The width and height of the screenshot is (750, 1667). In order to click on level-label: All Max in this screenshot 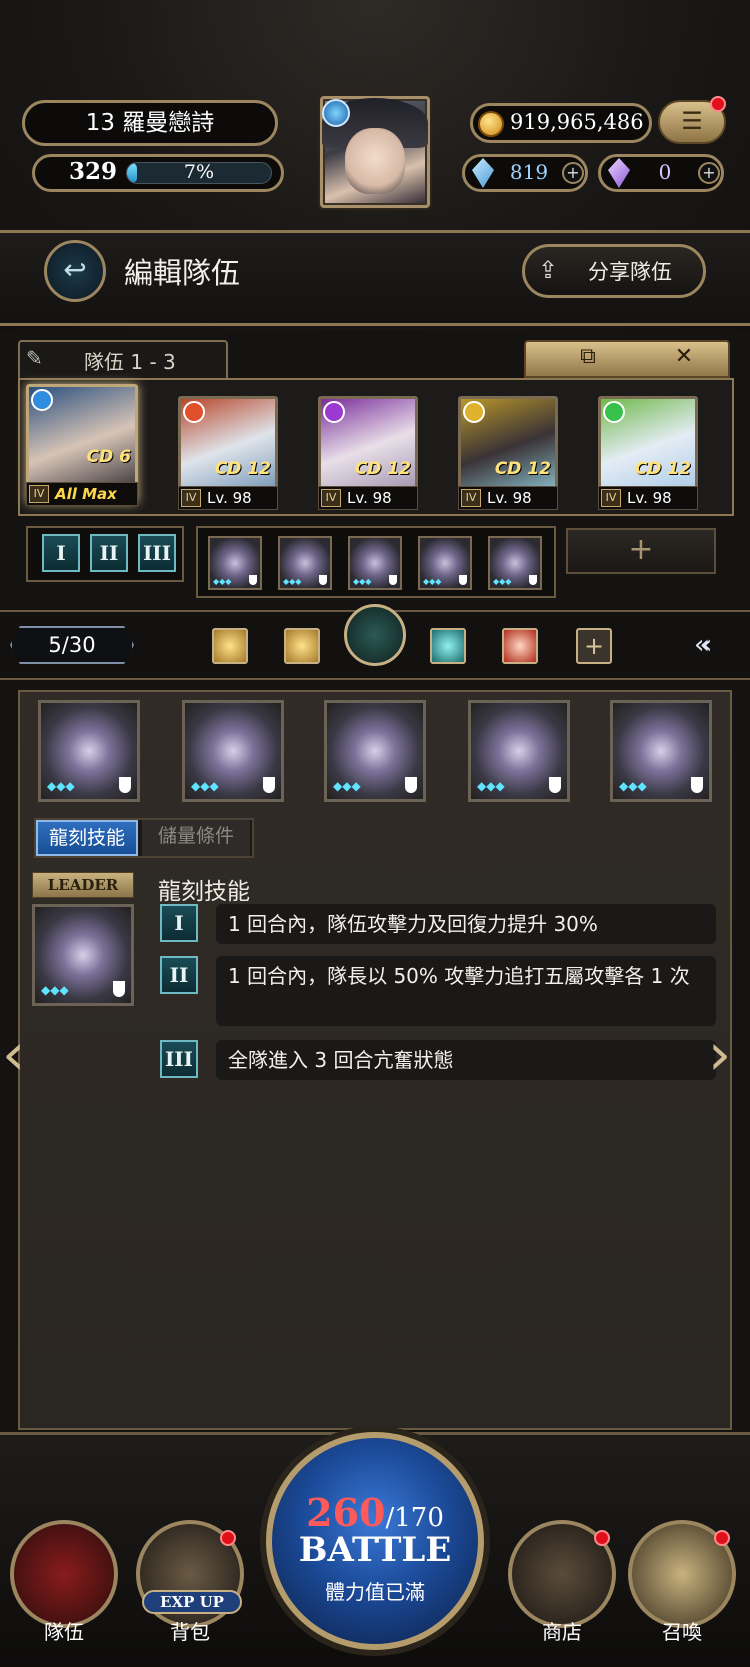, I will do `click(86, 494)`.